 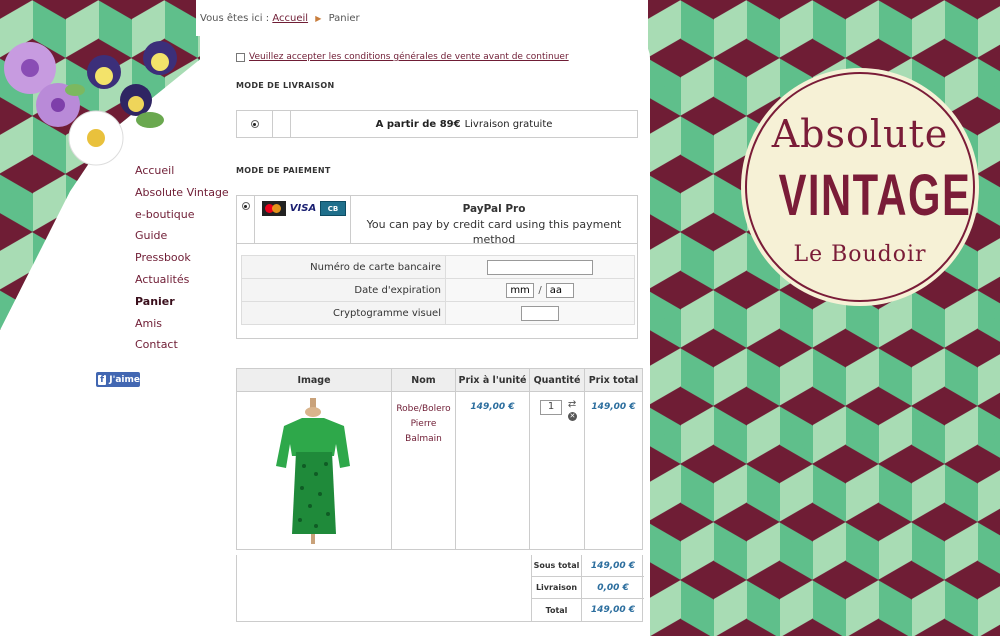 I want to click on product-unit-price: 149,00 €, so click(x=492, y=470).